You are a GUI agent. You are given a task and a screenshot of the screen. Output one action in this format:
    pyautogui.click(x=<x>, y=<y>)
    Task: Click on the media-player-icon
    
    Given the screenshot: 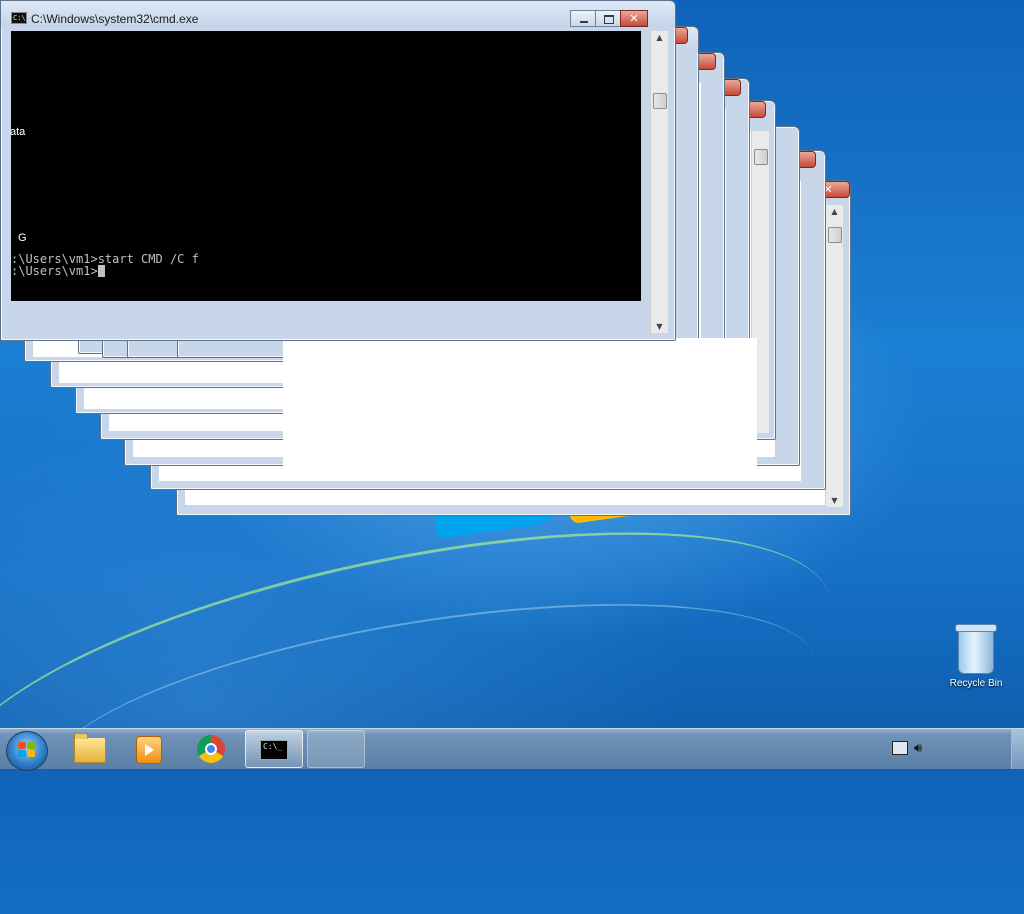 What is the action you would take?
    pyautogui.click(x=149, y=750)
    